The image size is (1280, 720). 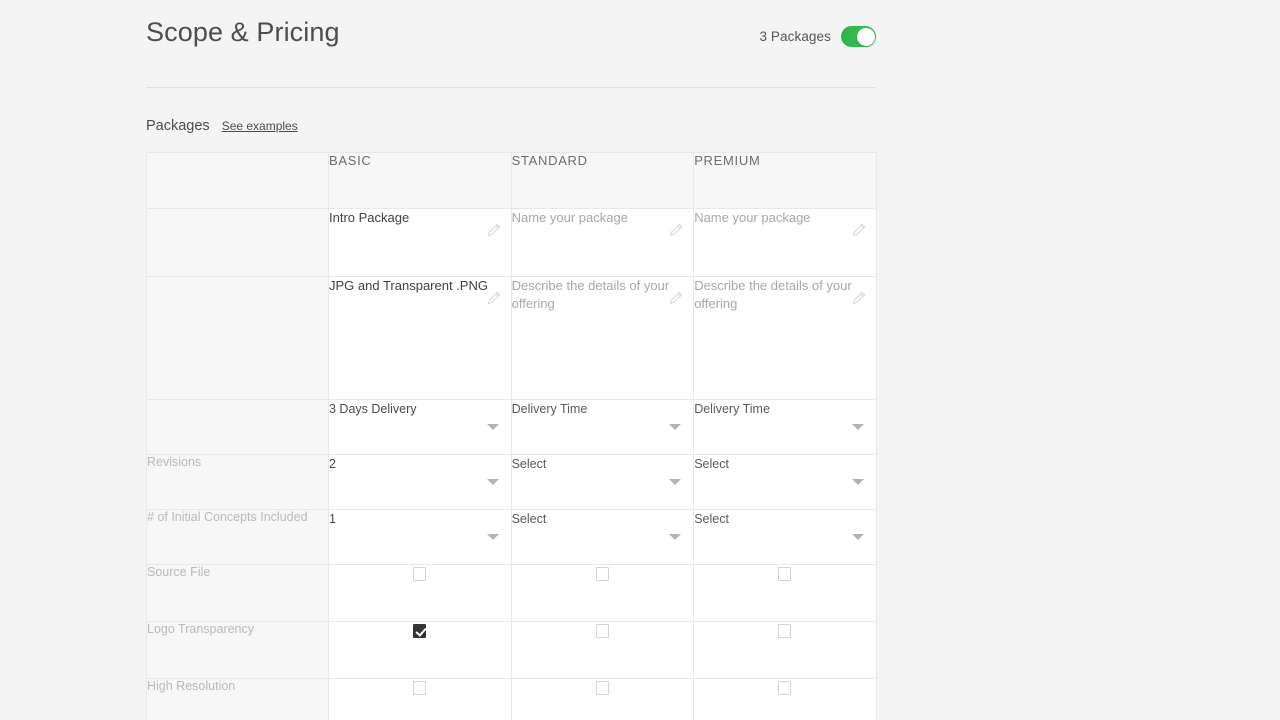 What do you see at coordinates (785, 180) in the screenshot?
I see `column-header-premium: PREMIUM` at bounding box center [785, 180].